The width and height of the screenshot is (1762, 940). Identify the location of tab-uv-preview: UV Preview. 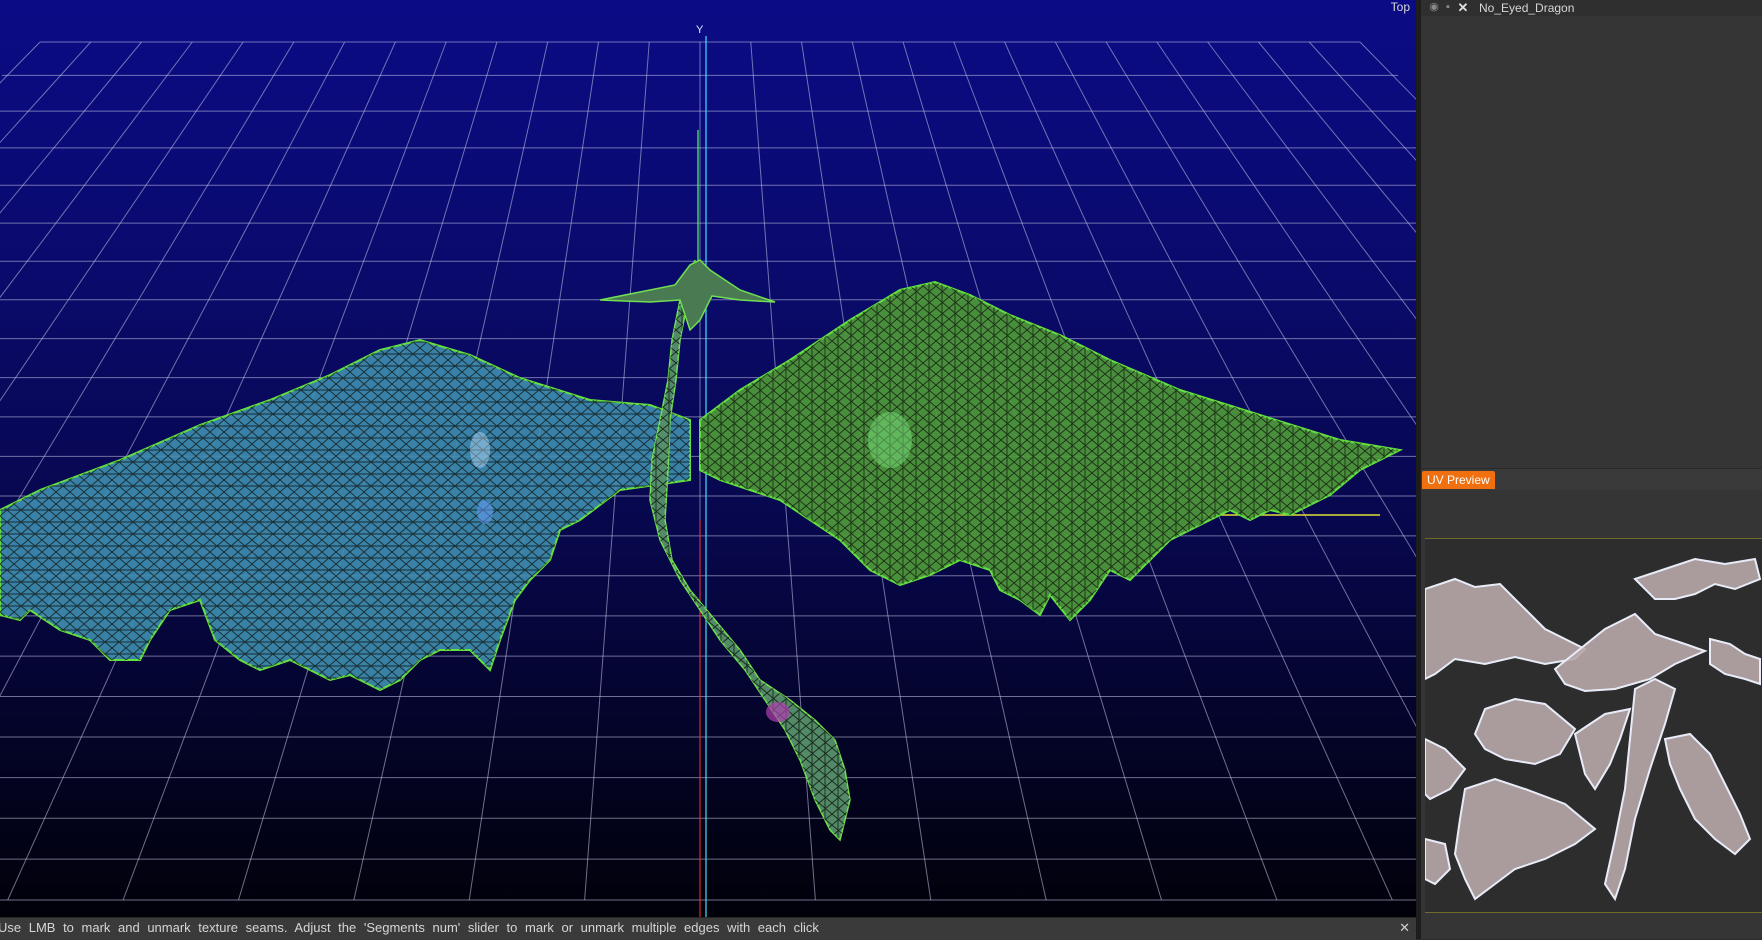
(1458, 480).